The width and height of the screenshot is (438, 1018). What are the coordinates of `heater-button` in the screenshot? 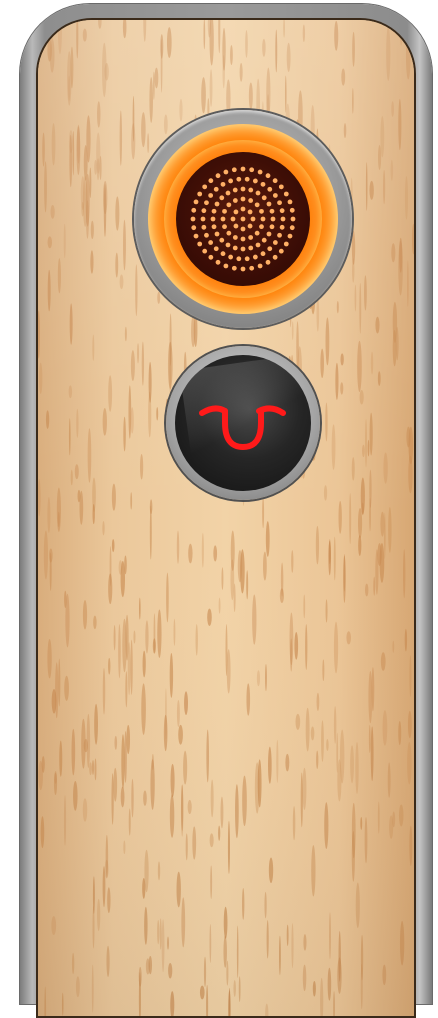 It's located at (243, 219).